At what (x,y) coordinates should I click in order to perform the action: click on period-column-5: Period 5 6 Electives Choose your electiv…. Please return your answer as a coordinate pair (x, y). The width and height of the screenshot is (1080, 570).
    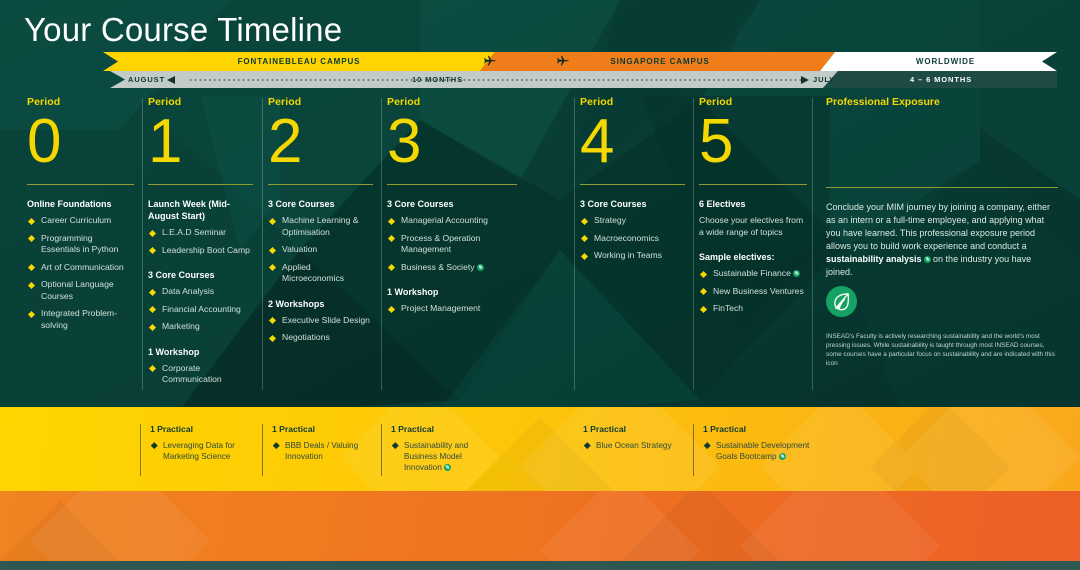
    Looking at the image, I should click on (753, 208).